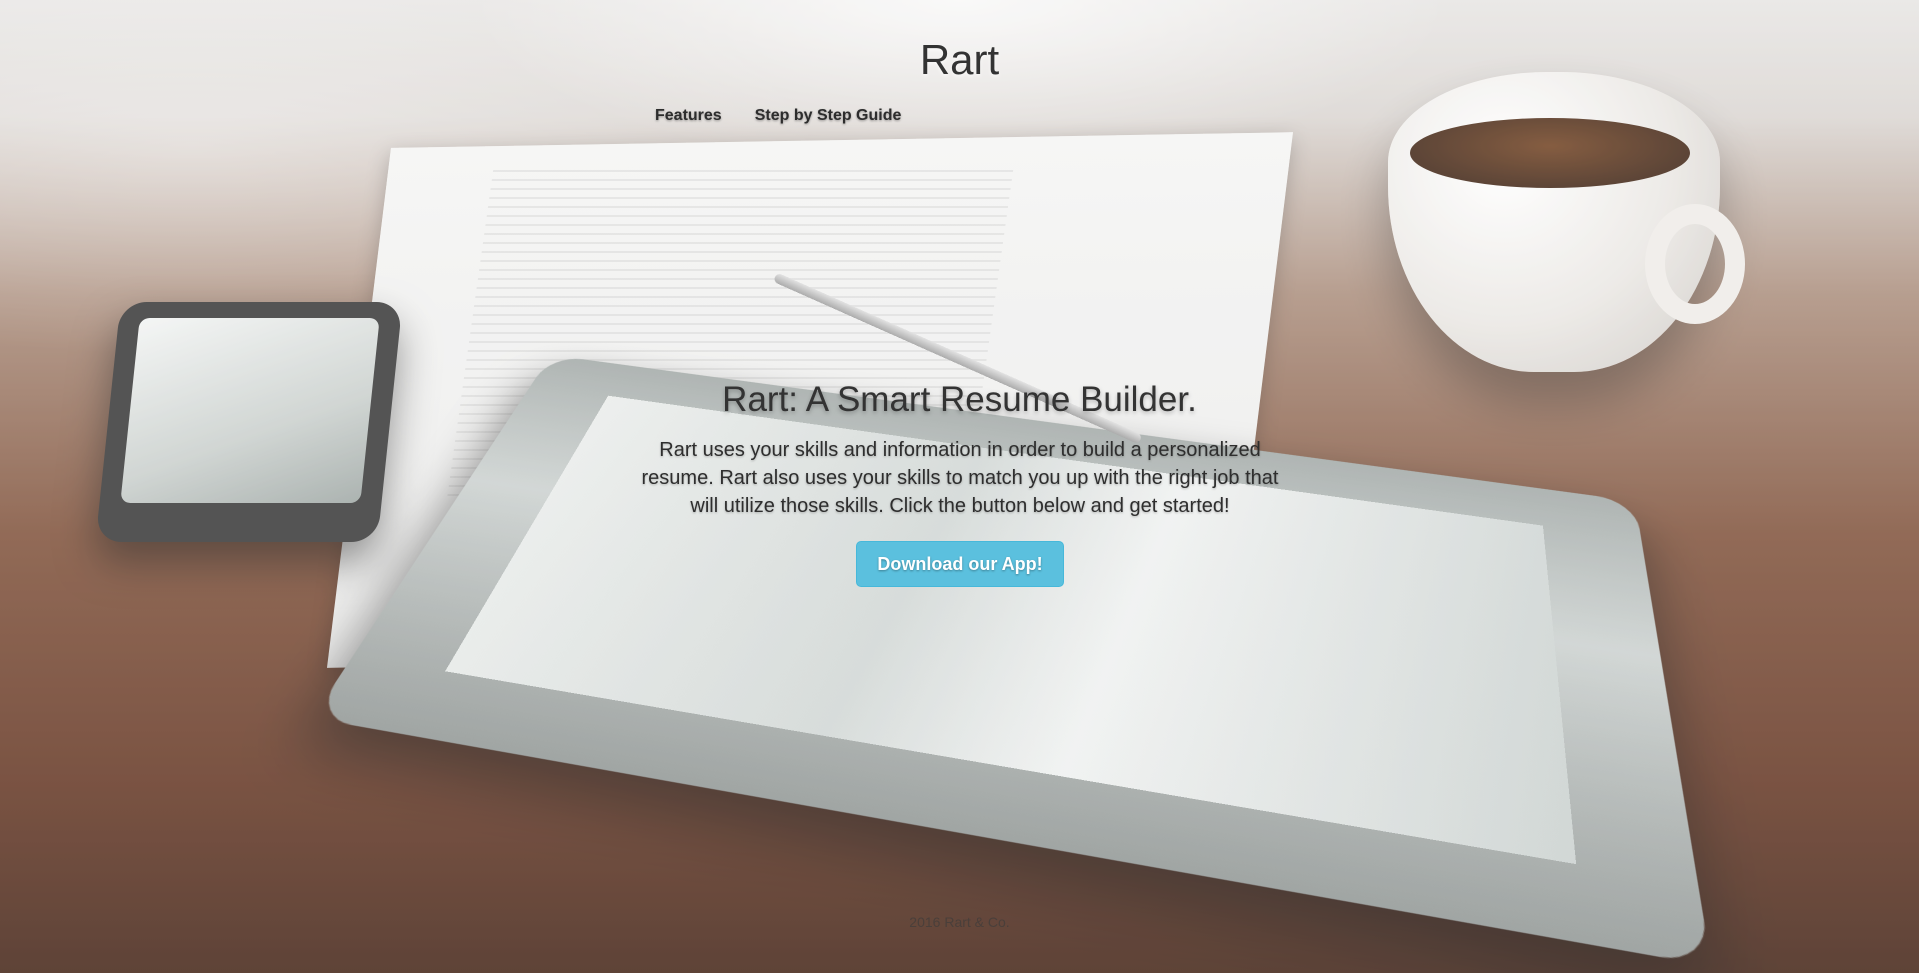 The height and width of the screenshot is (973, 1919). Describe the element at coordinates (959, 60) in the screenshot. I see `site-title: Rart` at that location.